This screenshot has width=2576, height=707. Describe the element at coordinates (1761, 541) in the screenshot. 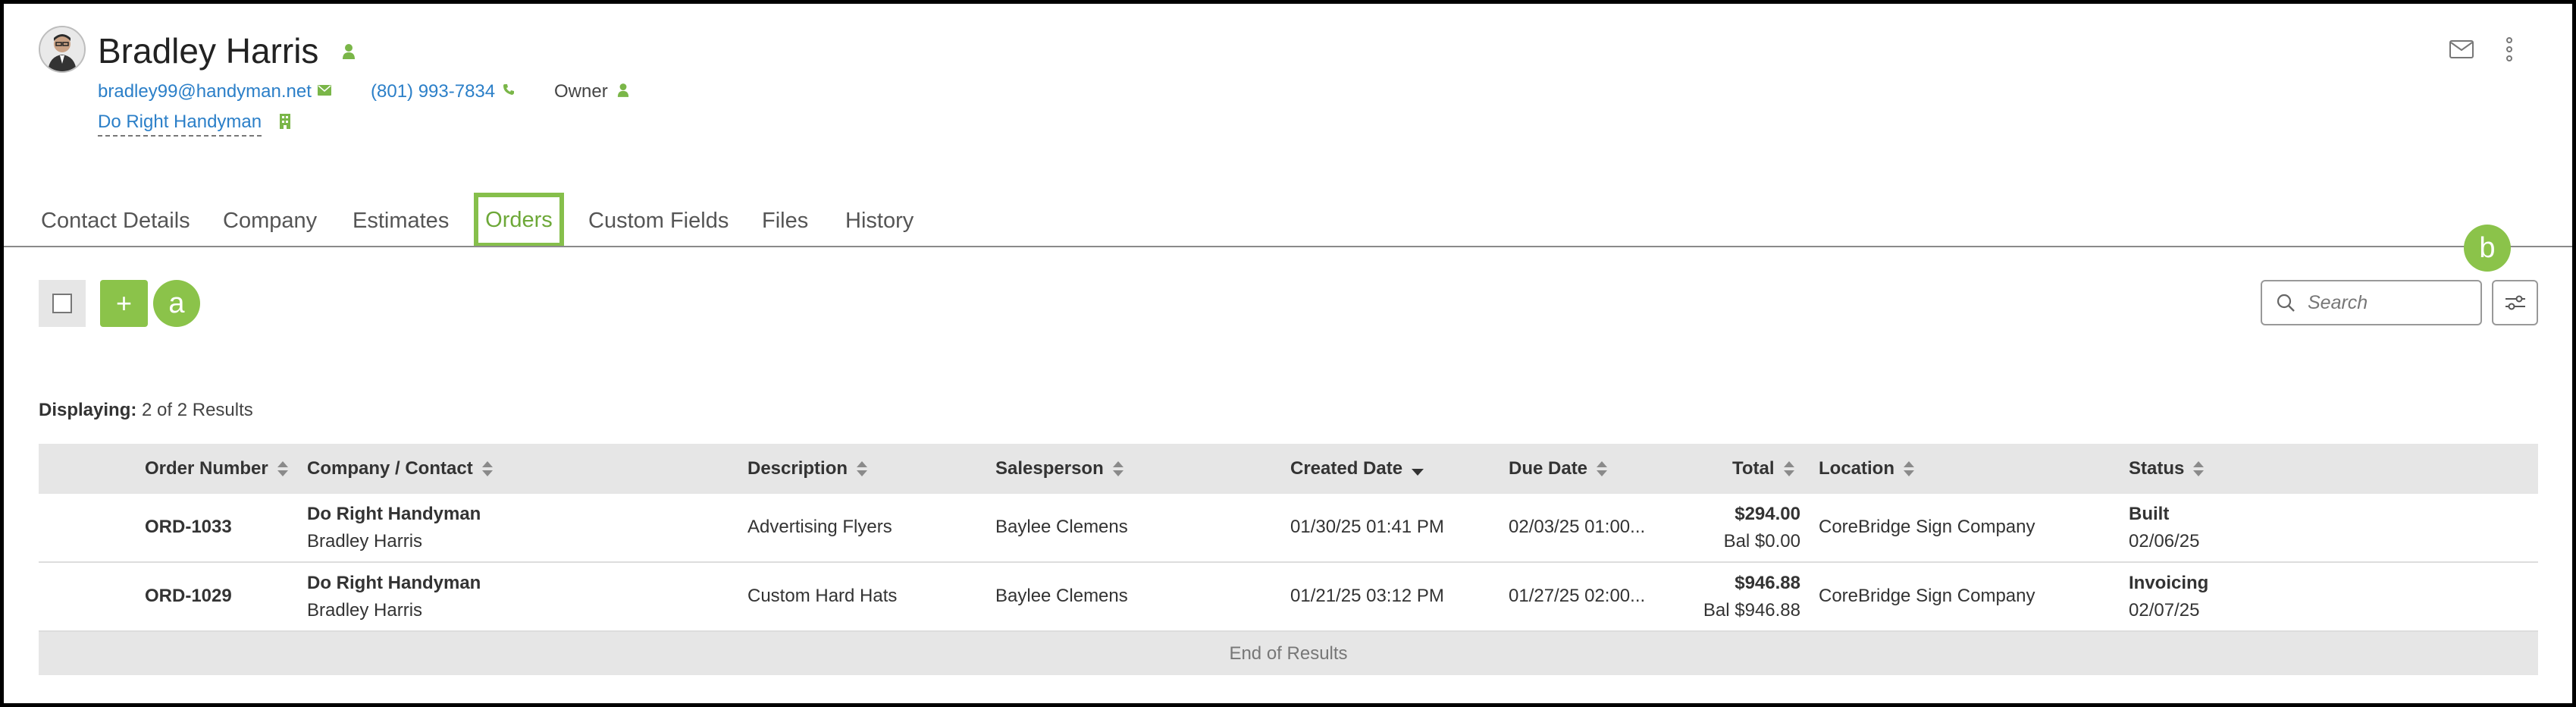

I see `balance: Bal $0.00` at that location.